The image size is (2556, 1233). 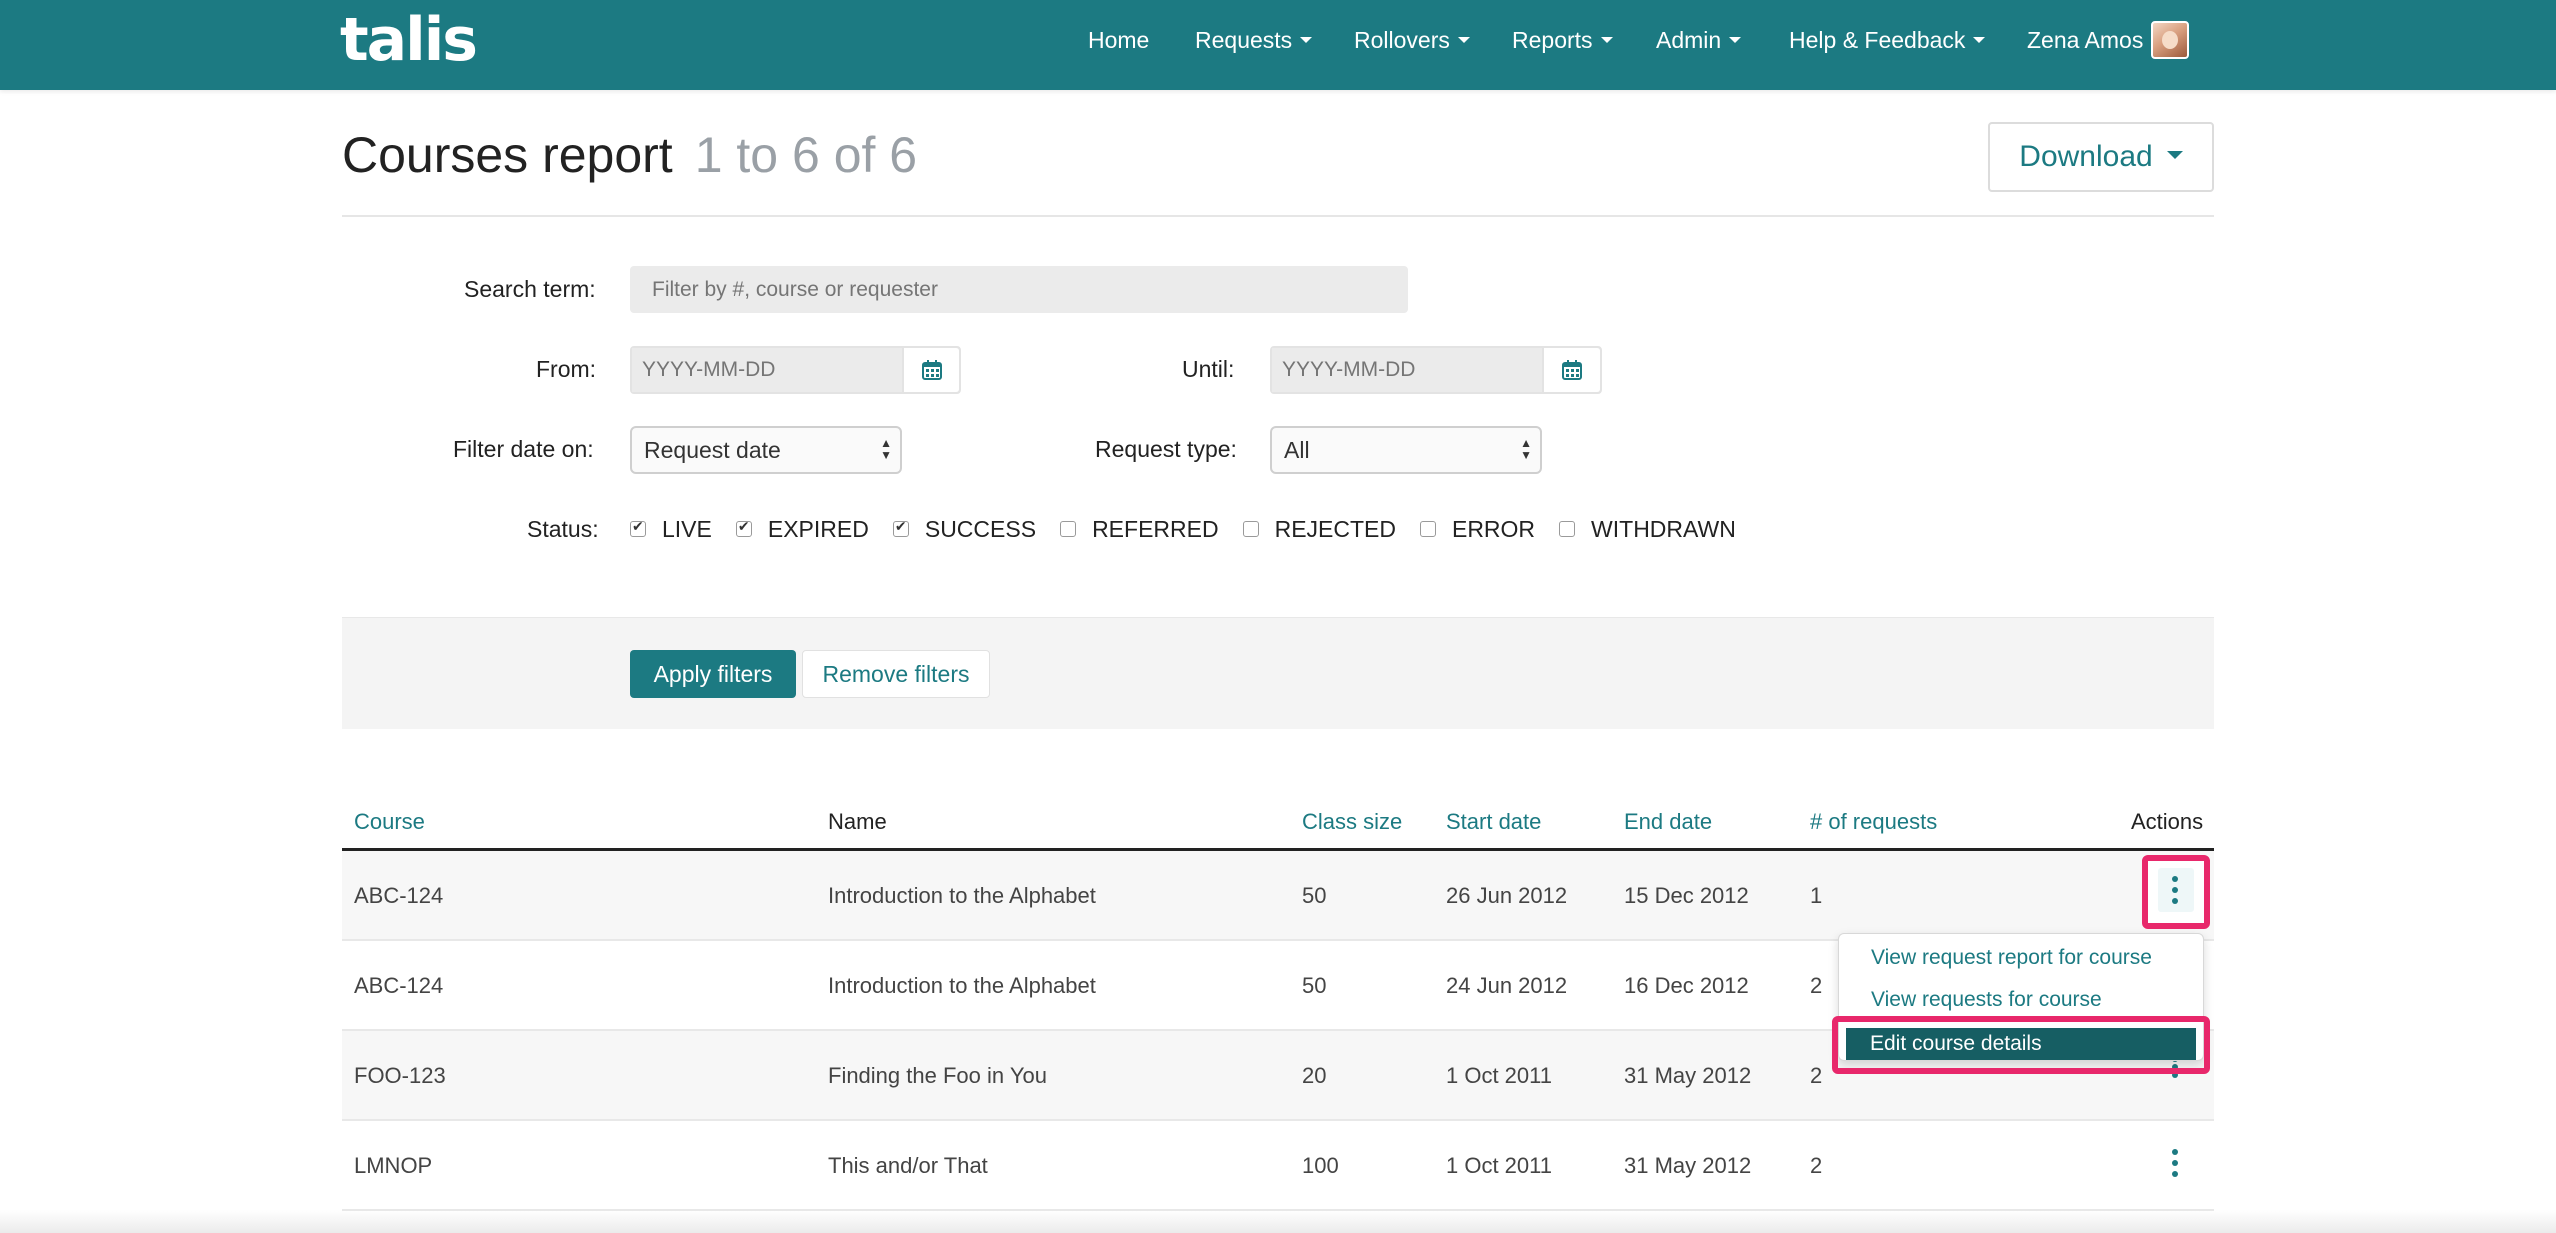 What do you see at coordinates (908, 1165) in the screenshot?
I see `cell-name: This and/or That` at bounding box center [908, 1165].